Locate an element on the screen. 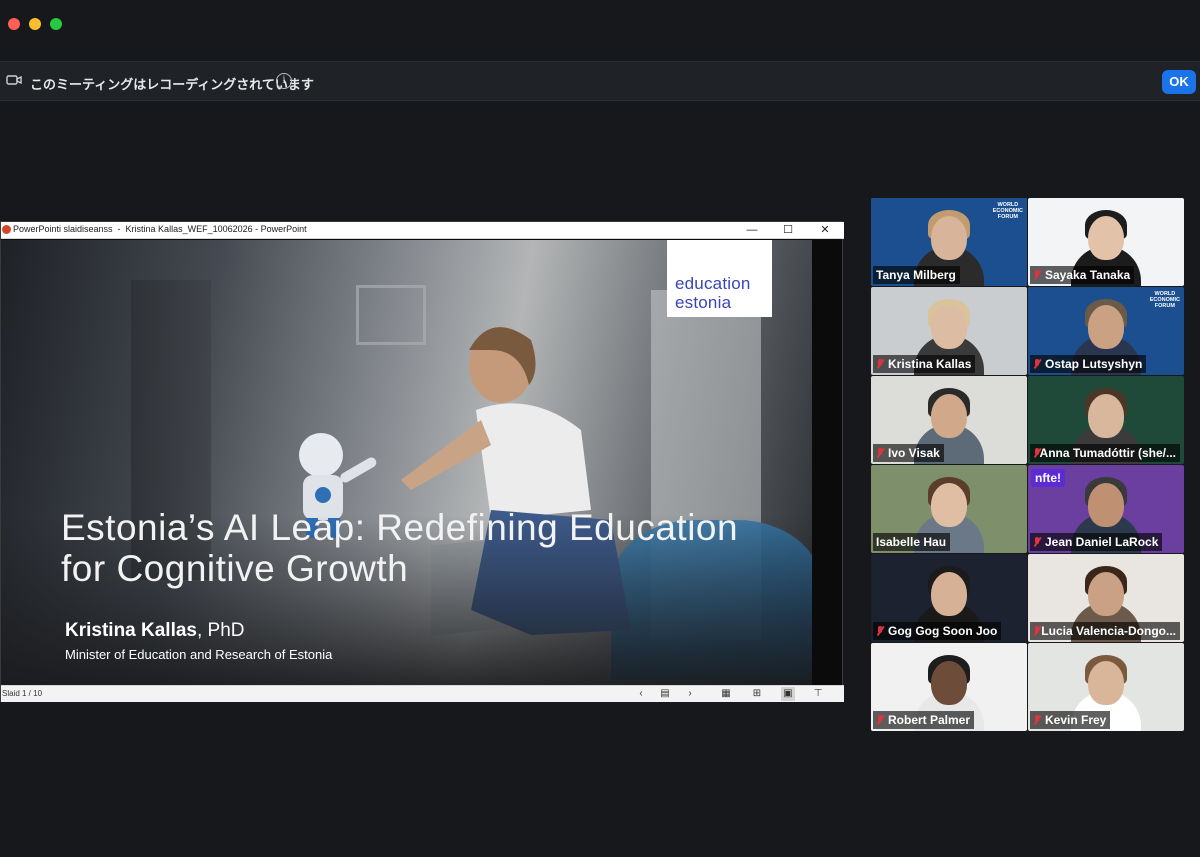 Image resolution: width=1200 pixels, height=857 pixels. participant-name: Kevin Frey is located at coordinates (1076, 720).